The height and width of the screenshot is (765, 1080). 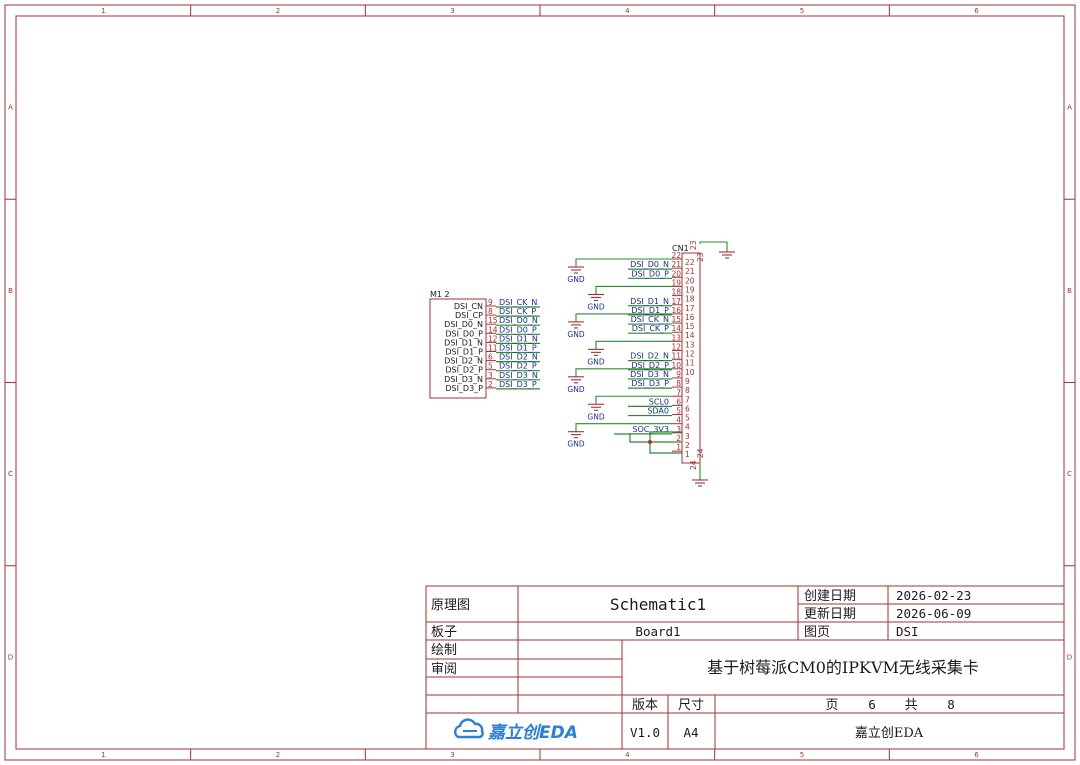 I want to click on cn1-pin-number: 5, so click(x=678, y=411).